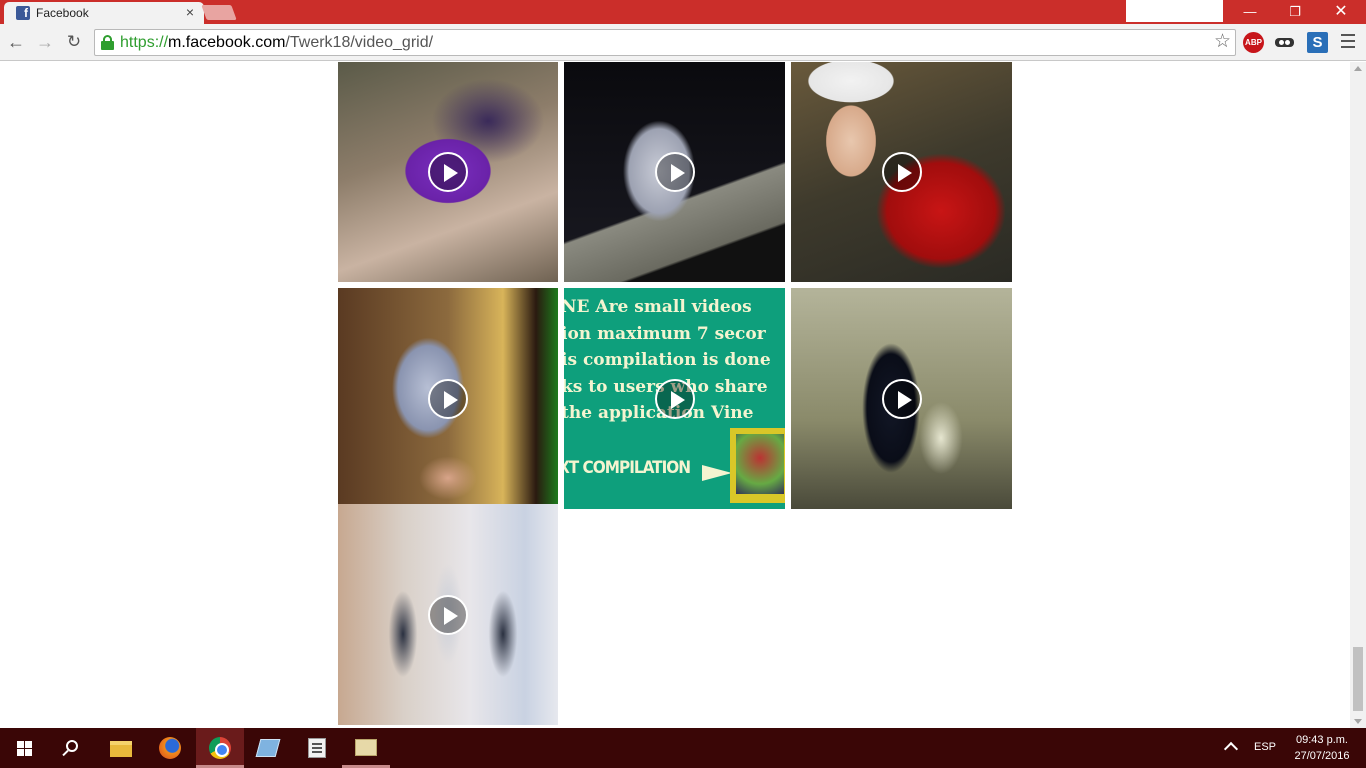  Describe the element at coordinates (1358, 395) in the screenshot. I see `vertical-scrollbar` at that location.